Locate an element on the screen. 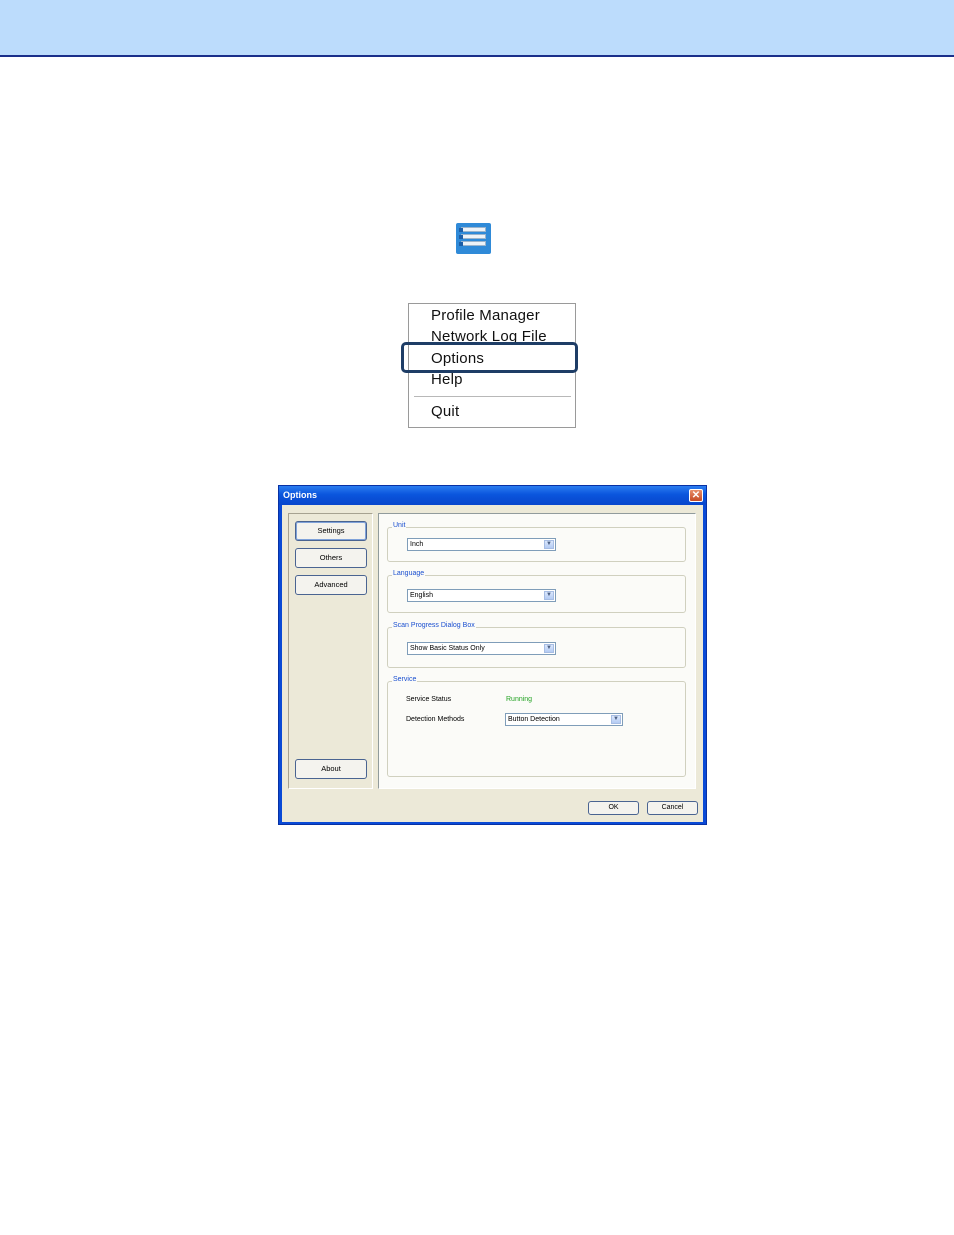  about-button: About is located at coordinates (331, 769).